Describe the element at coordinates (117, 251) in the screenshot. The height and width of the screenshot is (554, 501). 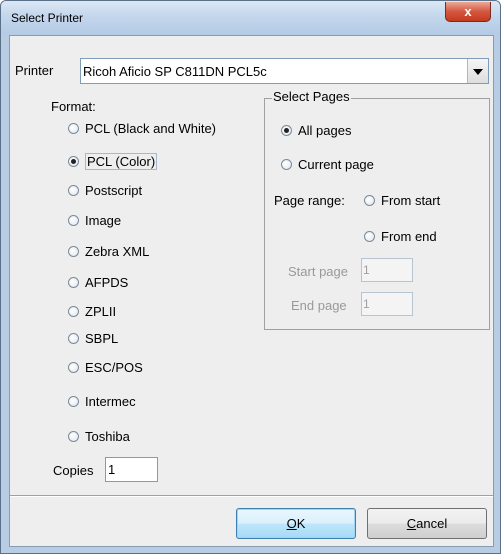
I see `format-option-label: Zebra XML` at that location.